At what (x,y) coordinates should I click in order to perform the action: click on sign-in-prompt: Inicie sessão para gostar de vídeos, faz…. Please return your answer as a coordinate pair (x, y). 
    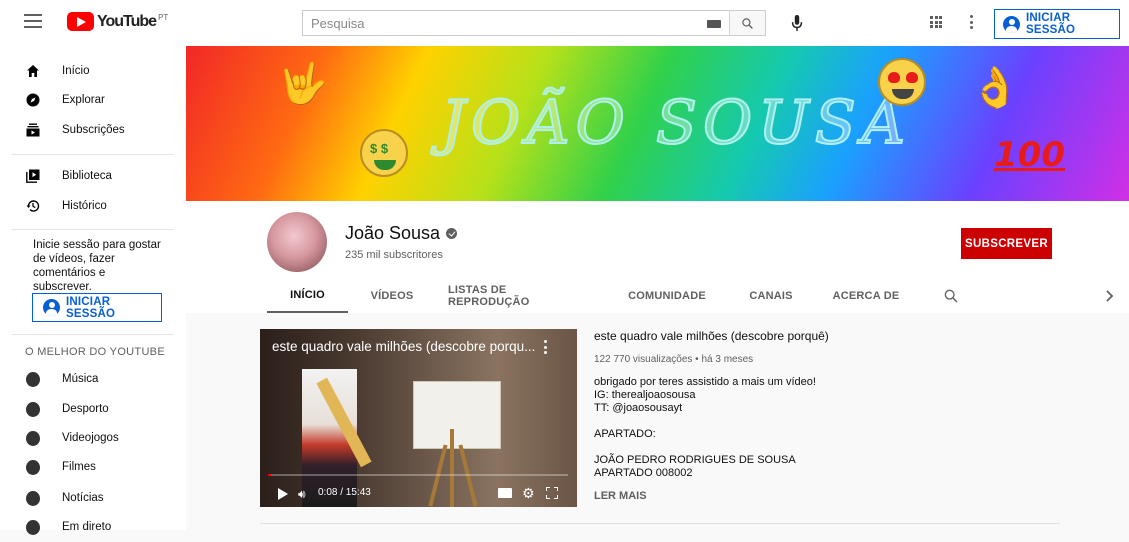
    Looking at the image, I should click on (97, 266).